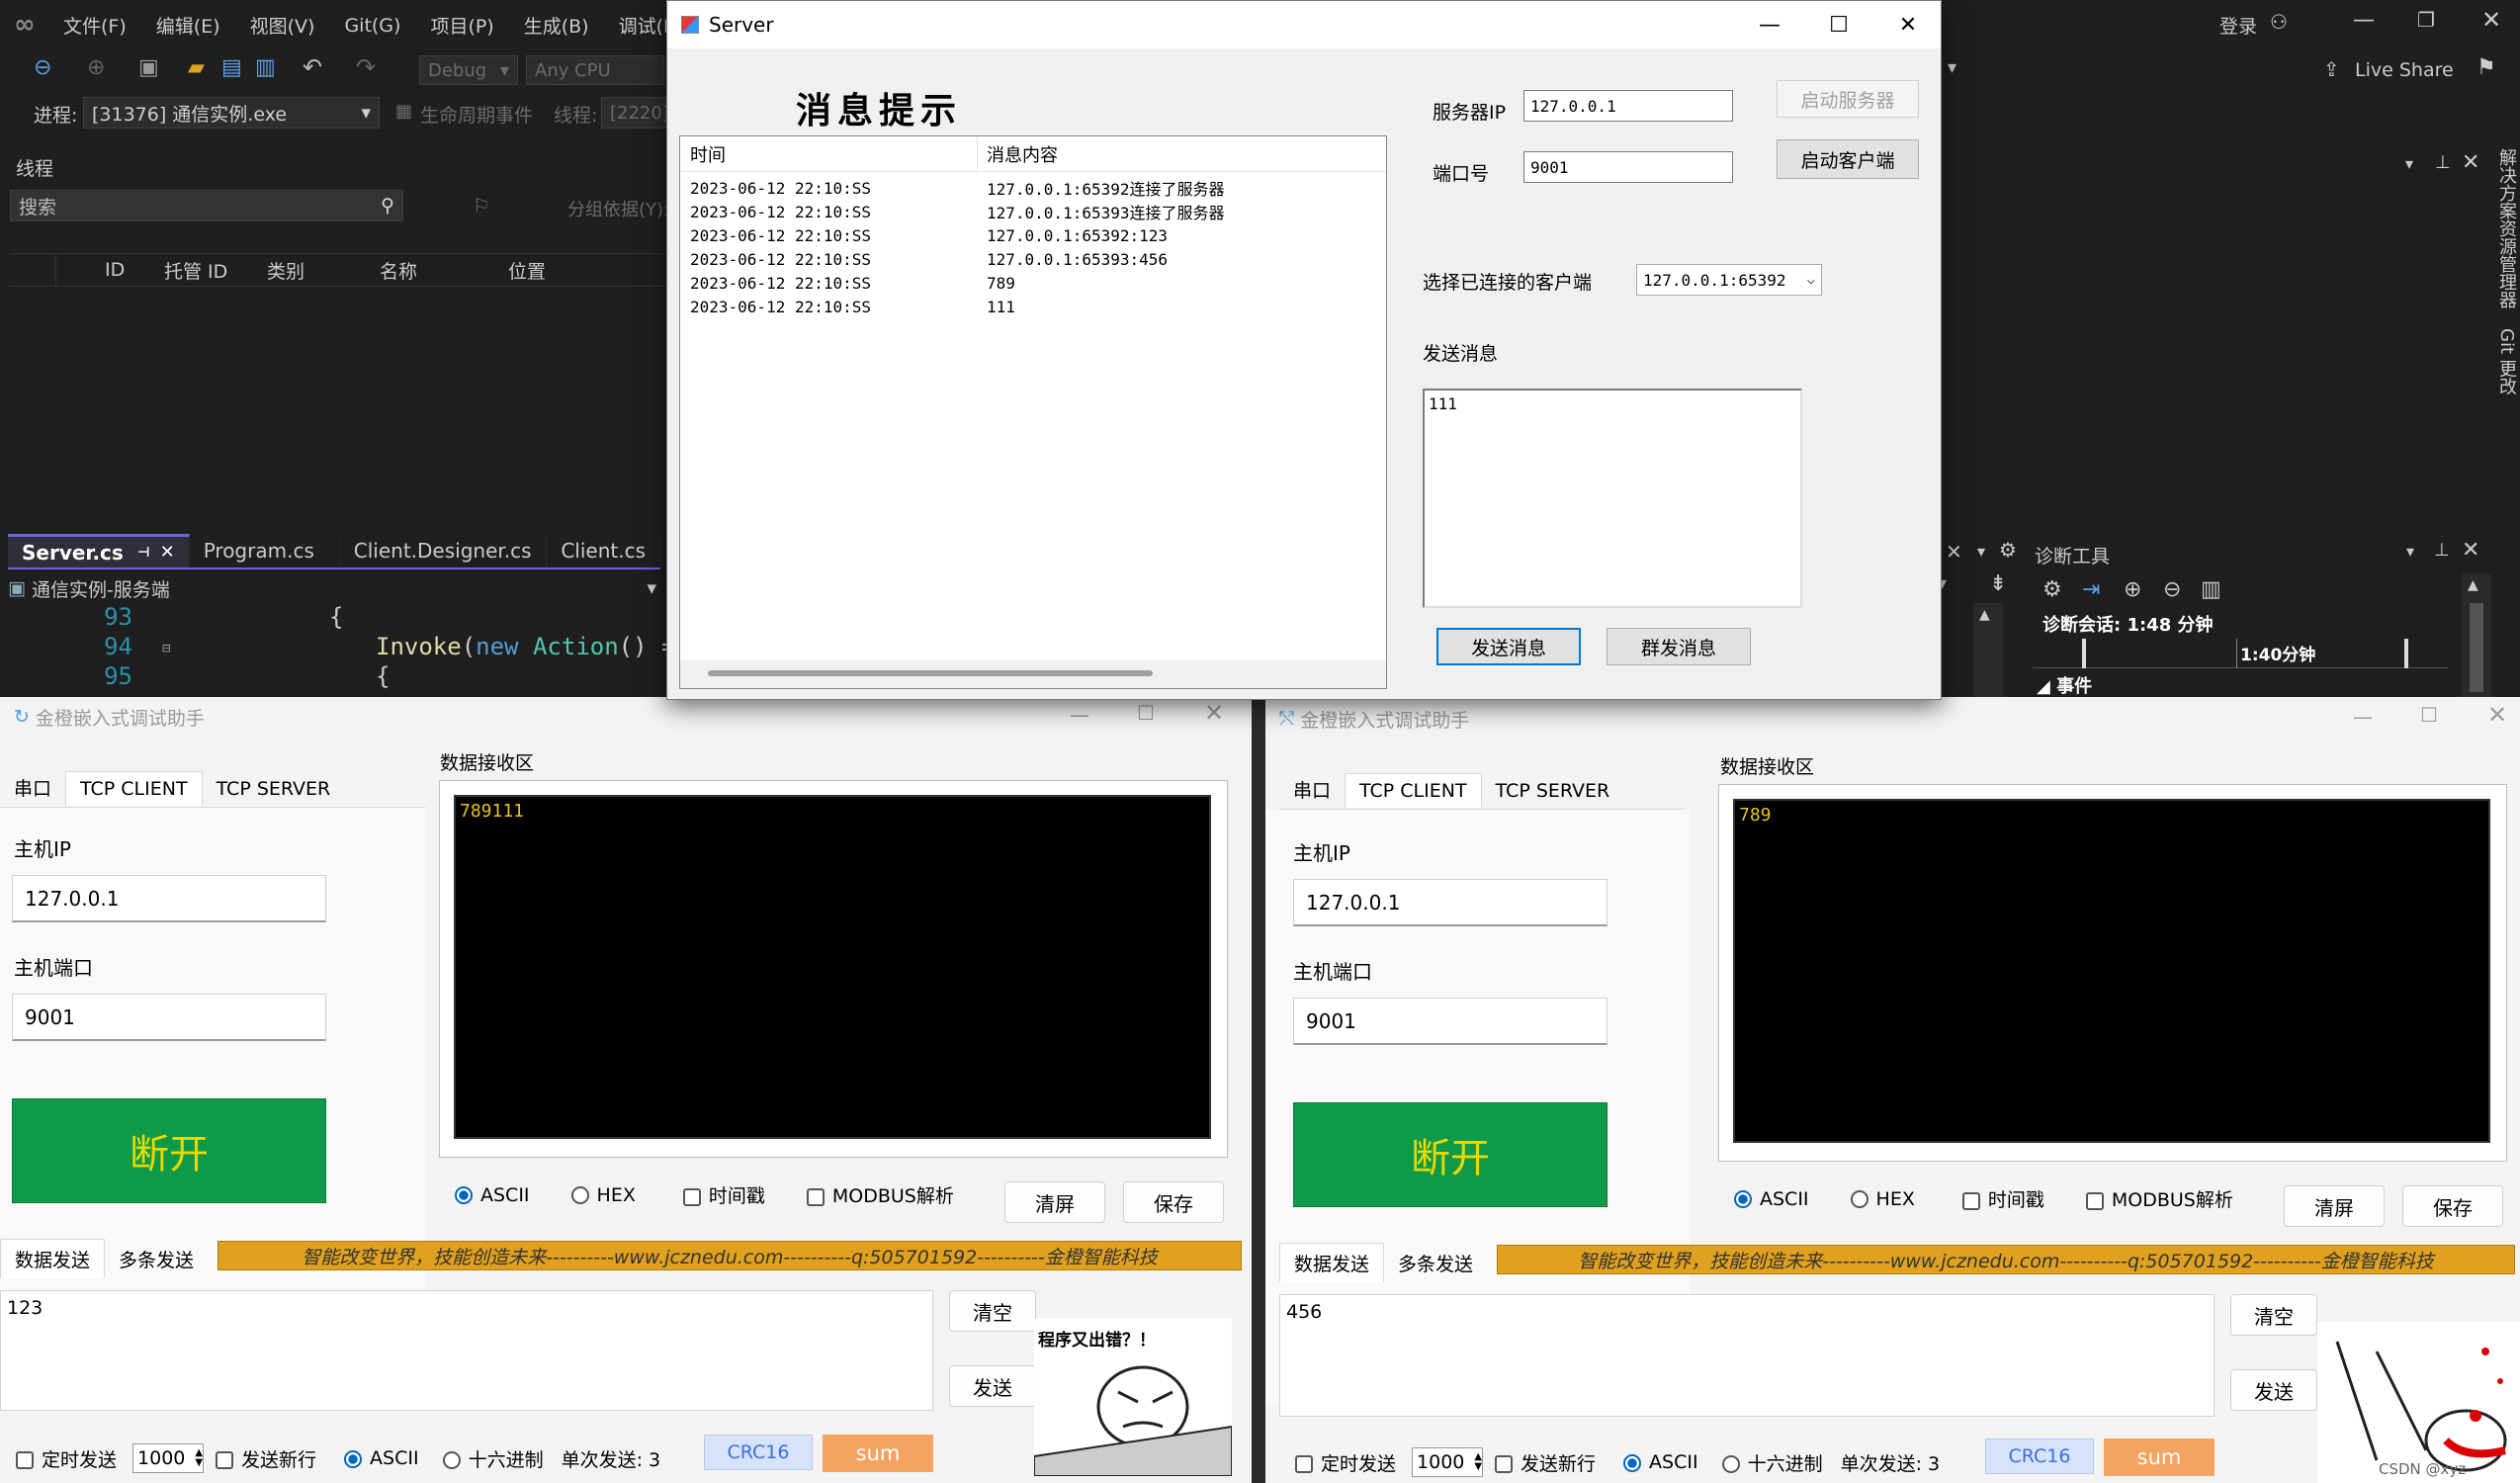  Describe the element at coordinates (206, 205) in the screenshot. I see `threads-search-input: 搜索 ⚲` at that location.